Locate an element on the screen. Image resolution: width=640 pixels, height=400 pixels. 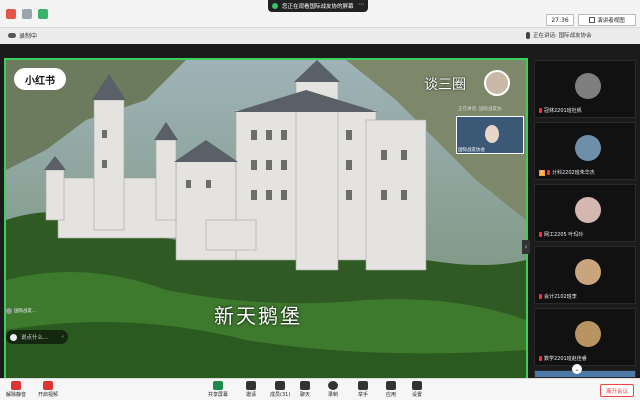
participant-name: 计科2202班朱华杰 is located at coordinates (573, 173).